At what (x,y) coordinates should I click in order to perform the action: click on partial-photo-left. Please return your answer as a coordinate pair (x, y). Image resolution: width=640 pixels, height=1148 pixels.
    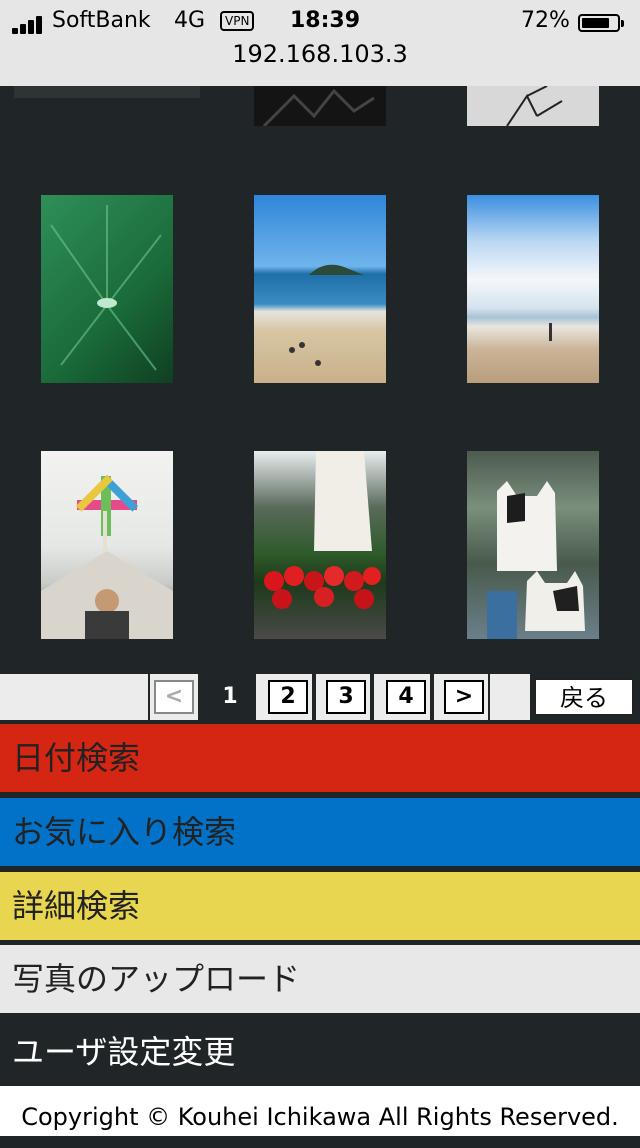
    Looking at the image, I should click on (107, 92).